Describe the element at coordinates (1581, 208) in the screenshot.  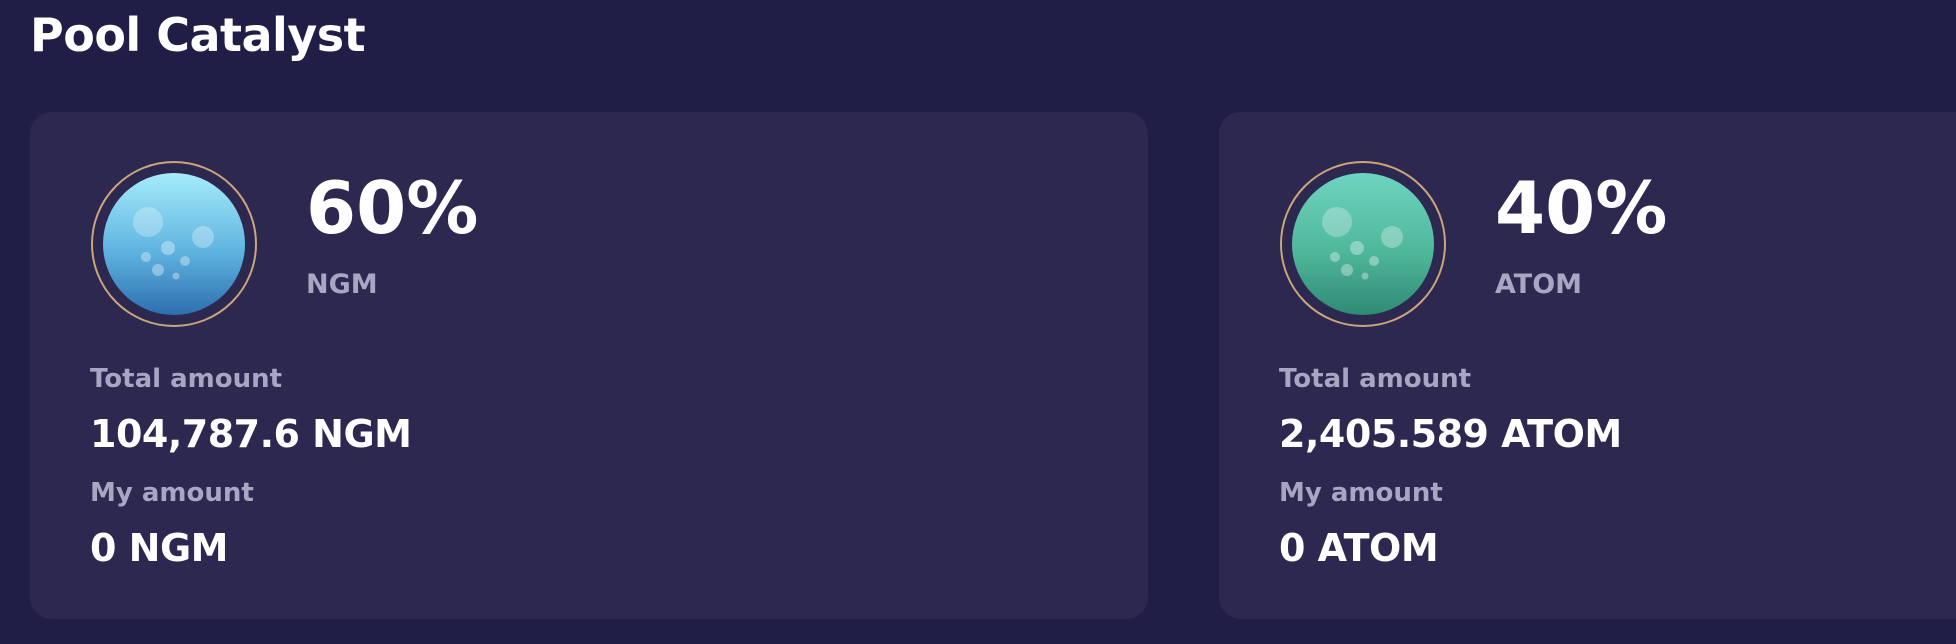
I see `asset-percent: 40%` at that location.